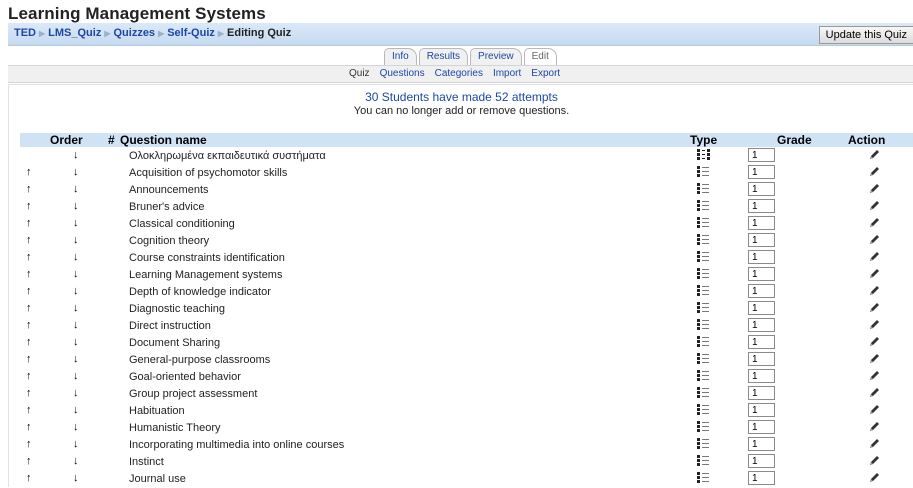 This screenshot has width=913, height=488. I want to click on question-name: Ολοκληρωμένα εκπαιδευτικά συστήματα, so click(227, 156).